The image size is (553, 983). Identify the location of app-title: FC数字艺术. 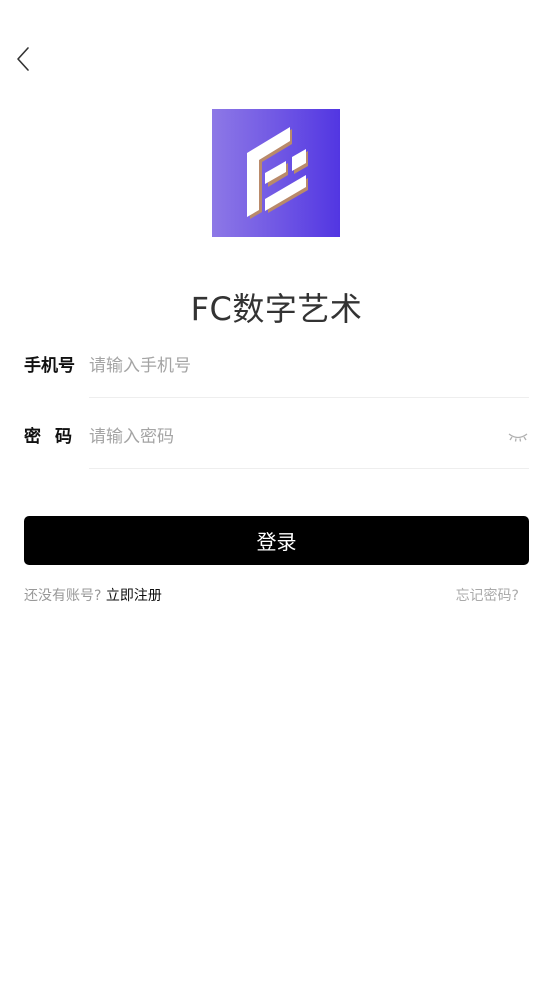
(276, 309).